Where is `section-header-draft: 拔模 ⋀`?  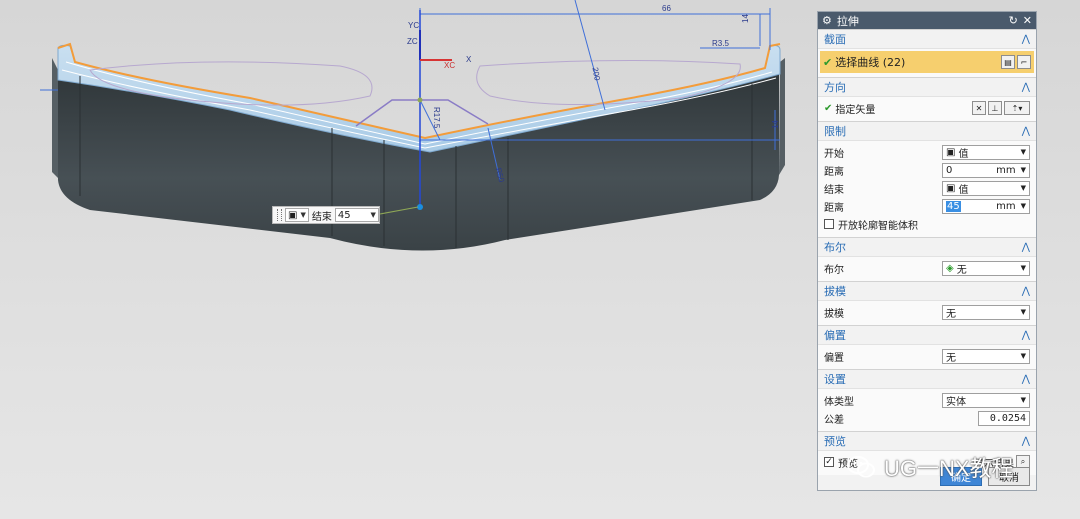 section-header-draft: 拔模 ⋀ is located at coordinates (927, 290).